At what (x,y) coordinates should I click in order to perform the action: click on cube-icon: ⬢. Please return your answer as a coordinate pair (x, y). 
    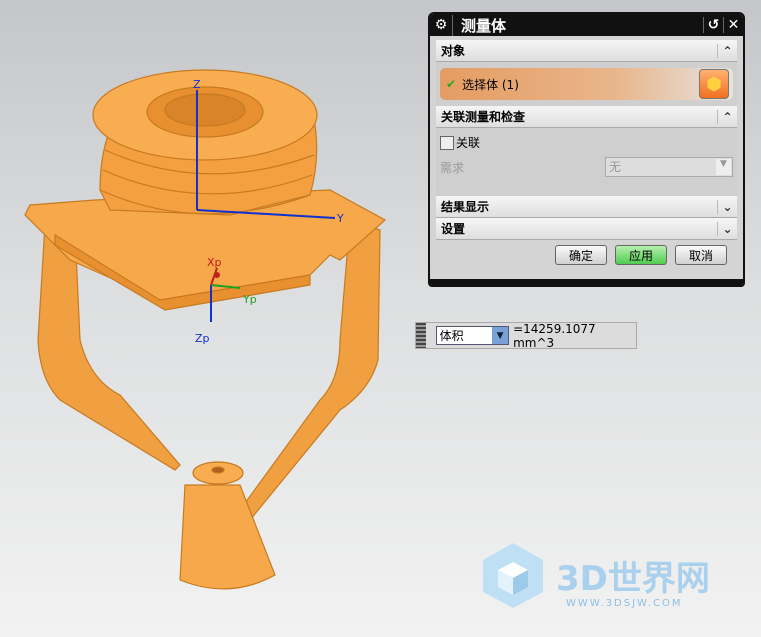
    Looking at the image, I should click on (714, 84).